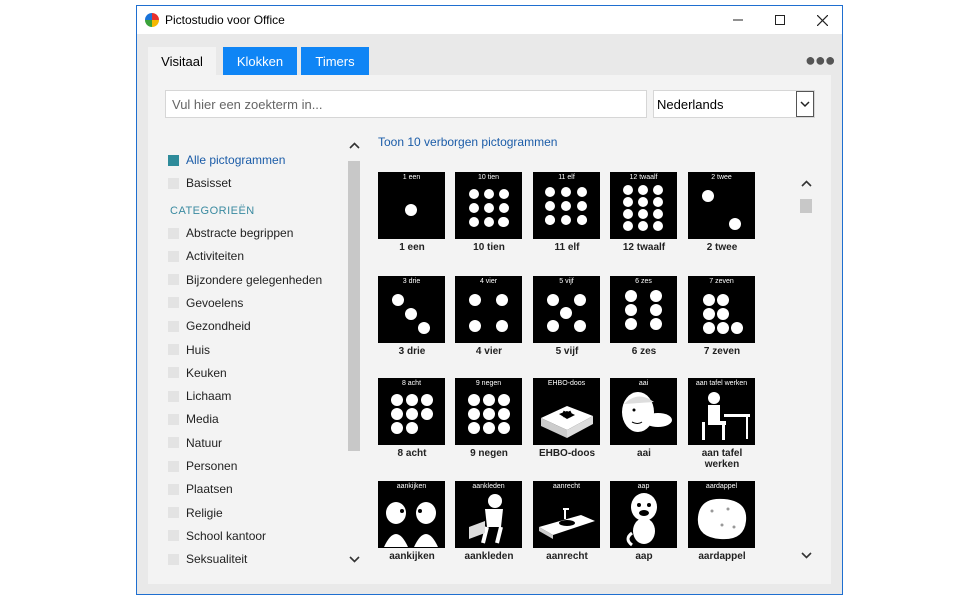 Image resolution: width=980 pixels, height=600 pixels. Describe the element at coordinates (567, 453) in the screenshot. I see `pictogram-label: EHBO-doos` at that location.